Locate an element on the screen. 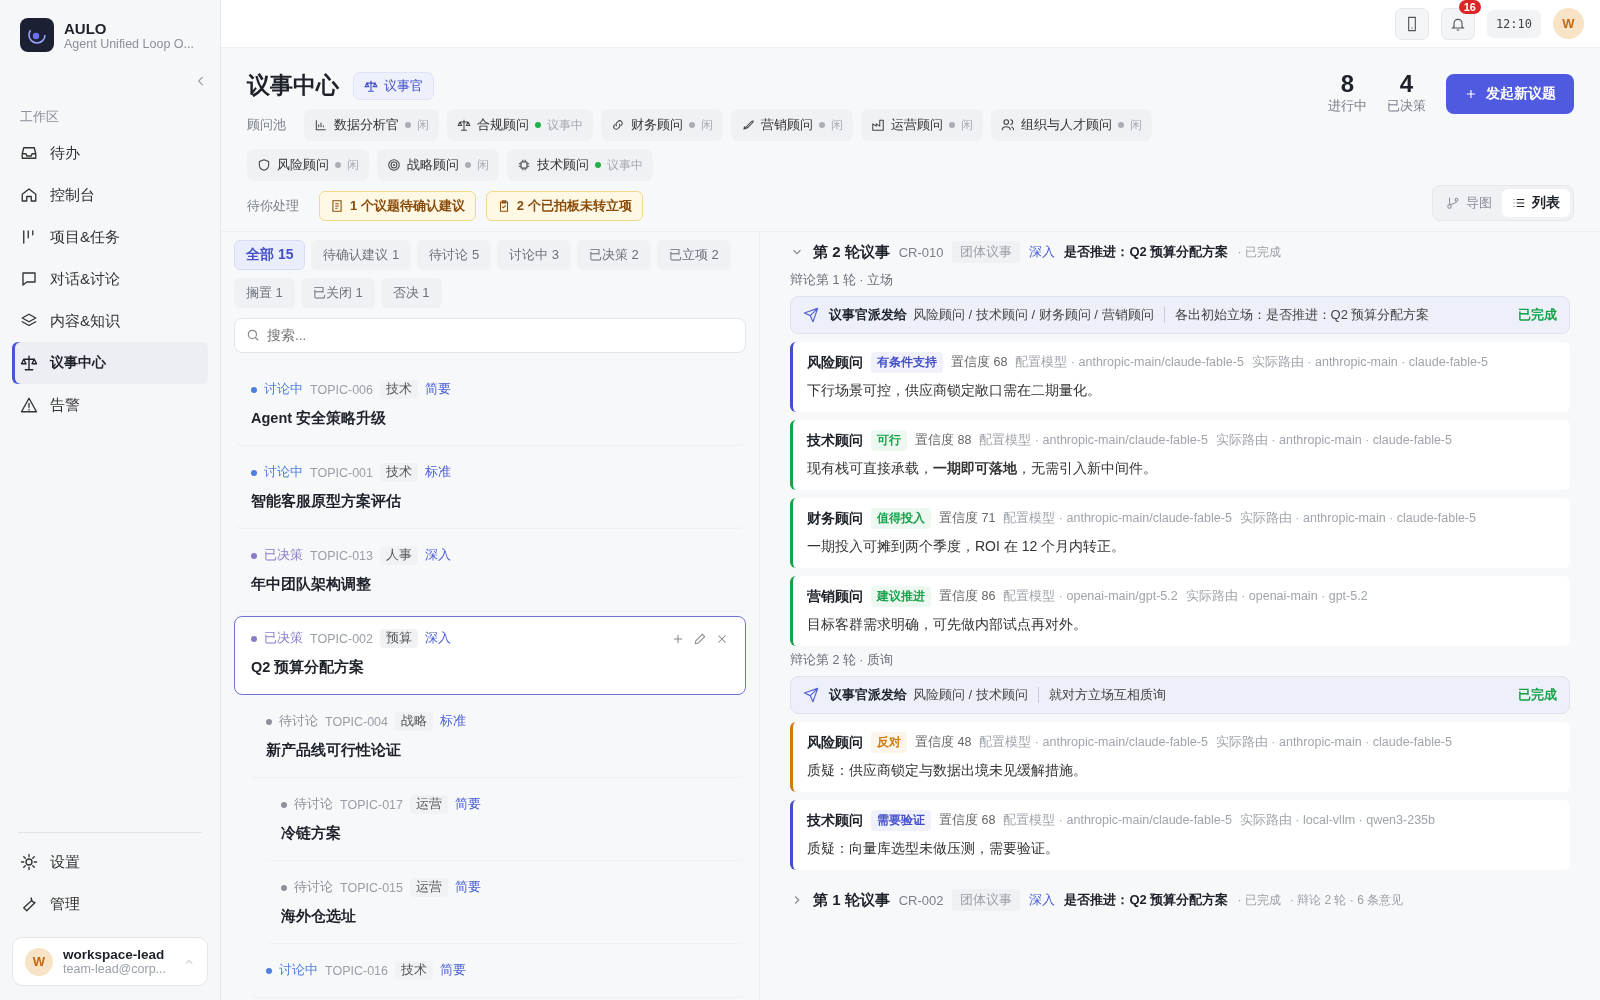 Image resolution: width=1600 pixels, height=1000 pixels. pending-button: 2 个已拍板未转立项 is located at coordinates (564, 206).